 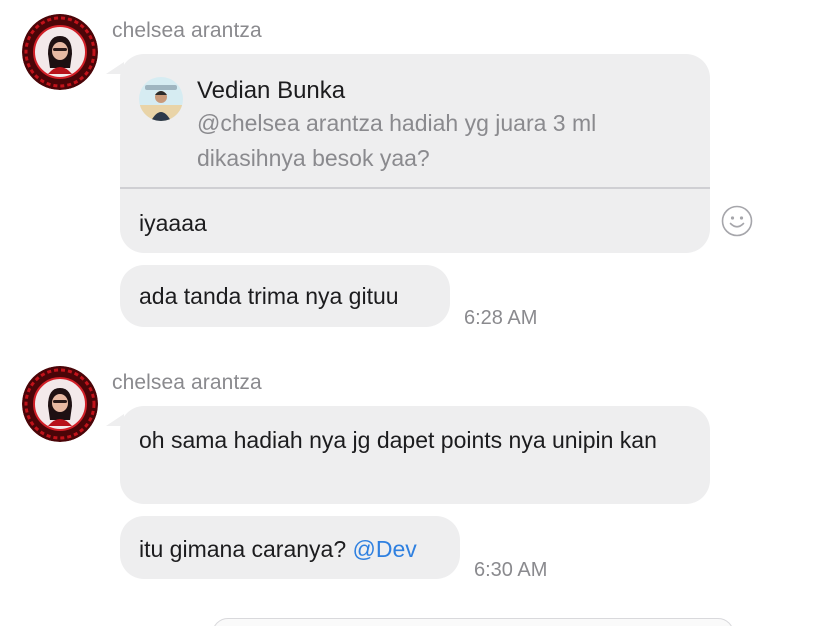 I want to click on message-bubble: itu gimana caranya? @Dev, so click(x=290, y=547).